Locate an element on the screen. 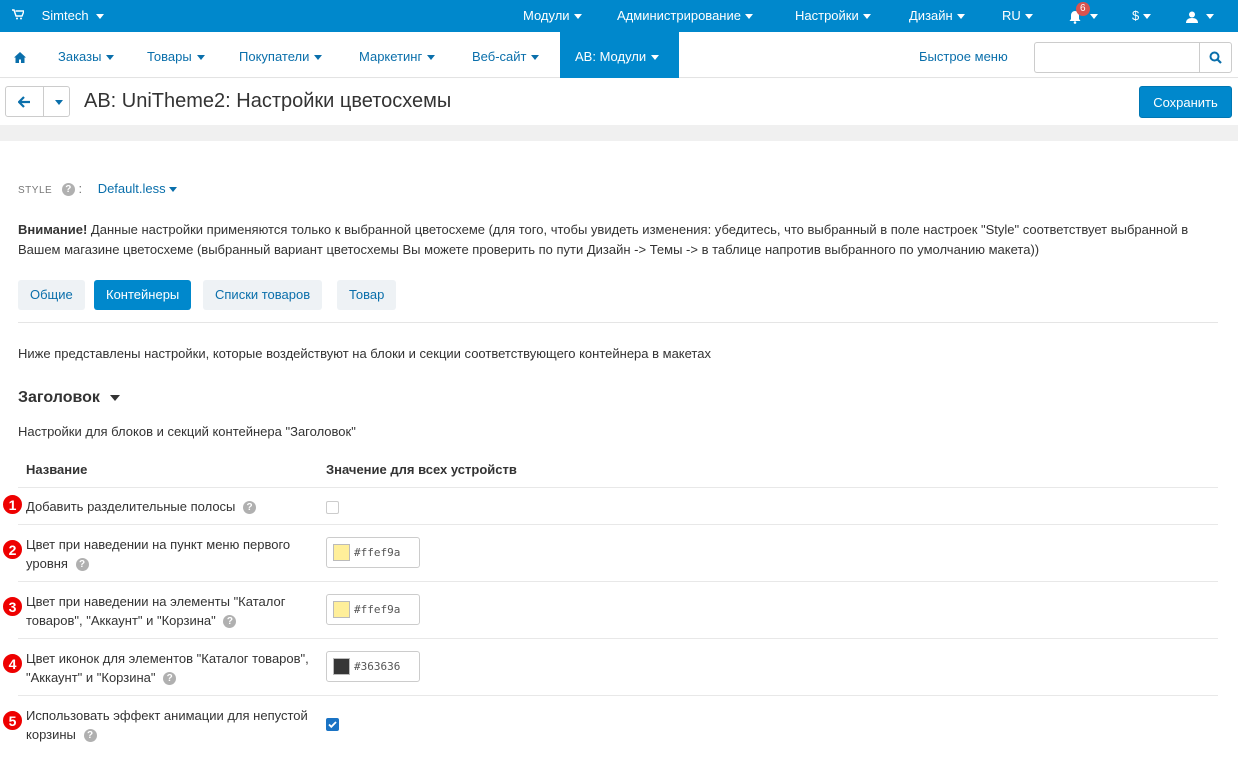 Image resolution: width=1238 pixels, height=766 pixels. menu-language: RU is located at coordinates (1017, 16).